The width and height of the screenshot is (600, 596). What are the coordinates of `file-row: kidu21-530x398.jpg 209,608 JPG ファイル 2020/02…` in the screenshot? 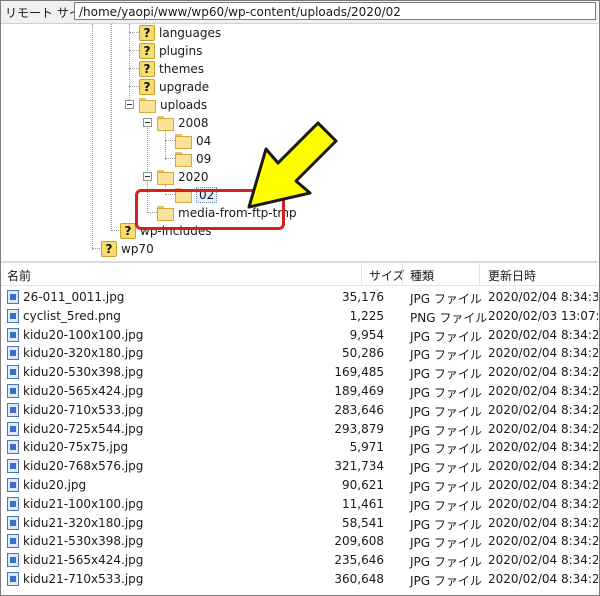 It's located at (299, 541).